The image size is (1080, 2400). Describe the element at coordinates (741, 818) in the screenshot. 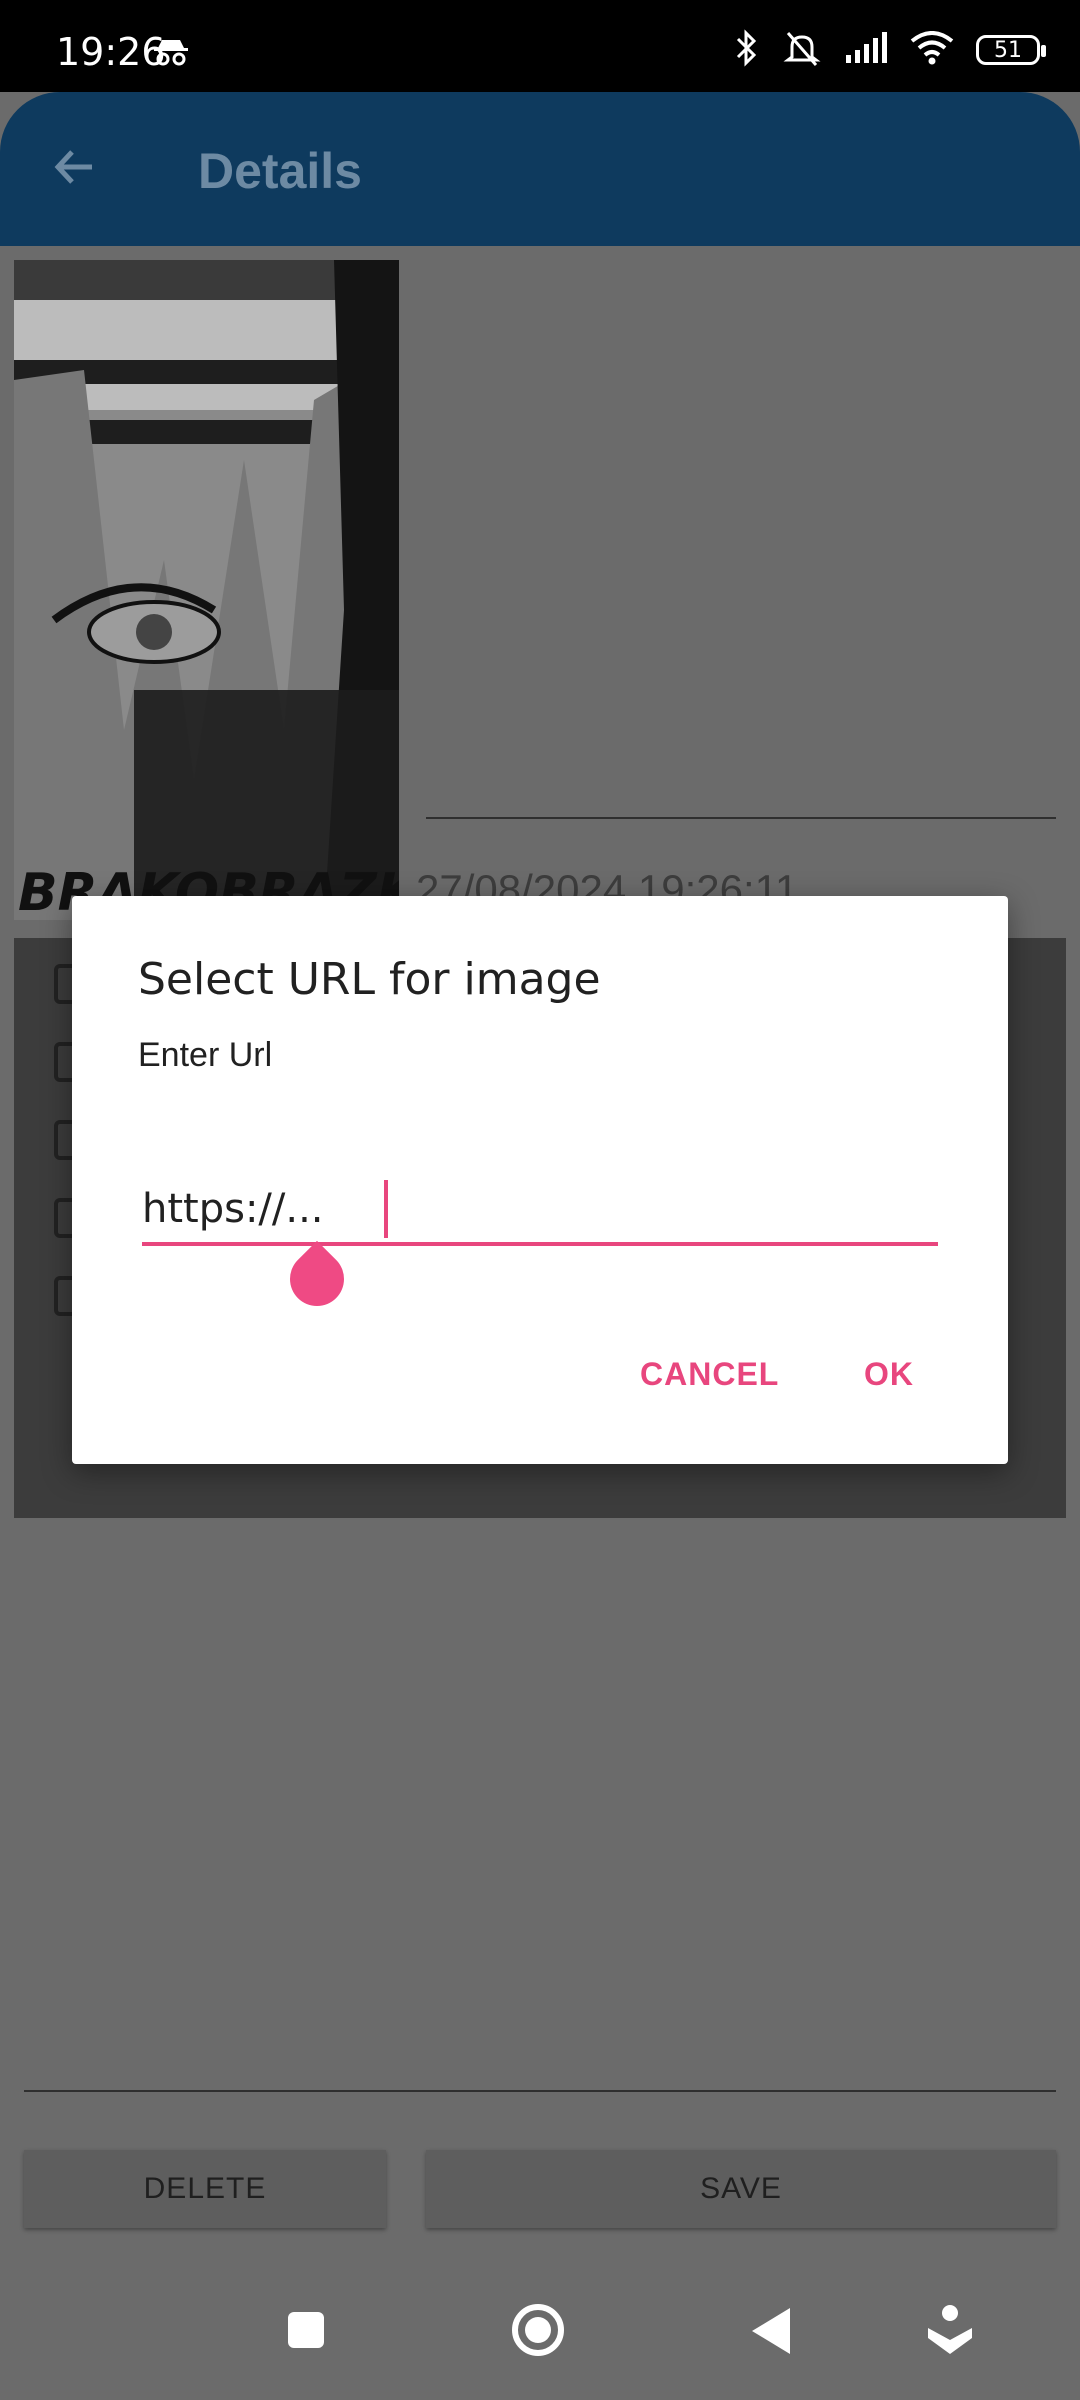

I see `name-field-underline` at that location.